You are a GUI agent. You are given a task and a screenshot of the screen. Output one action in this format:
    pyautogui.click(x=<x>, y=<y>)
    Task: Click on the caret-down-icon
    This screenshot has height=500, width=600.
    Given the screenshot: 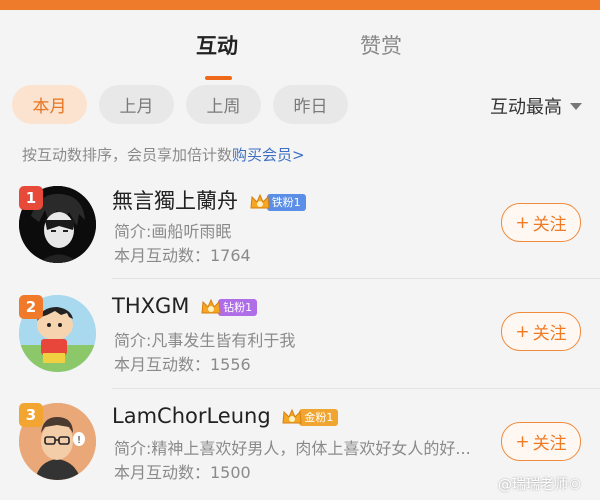 What is the action you would take?
    pyautogui.click(x=576, y=106)
    